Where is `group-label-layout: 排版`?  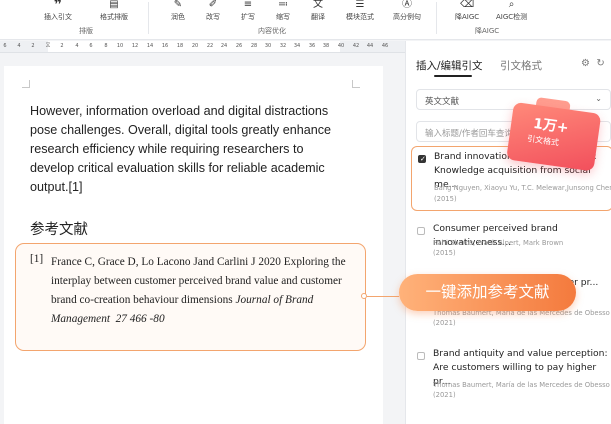
group-label-layout: 排版 is located at coordinates (86, 31).